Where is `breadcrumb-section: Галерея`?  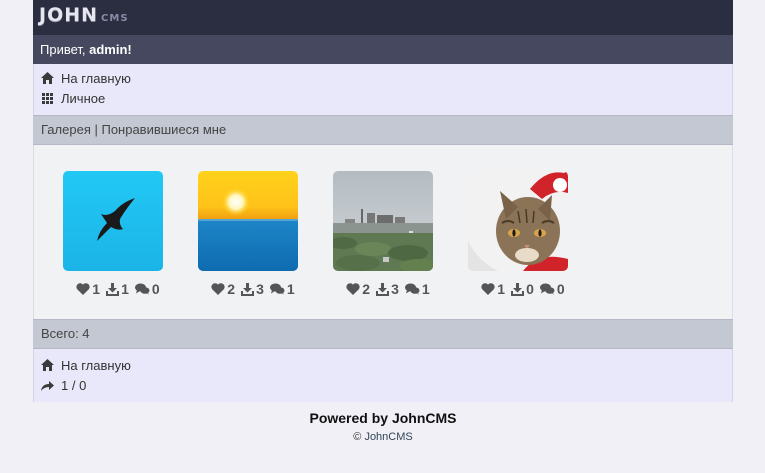 breadcrumb-section: Галерея is located at coordinates (66, 129).